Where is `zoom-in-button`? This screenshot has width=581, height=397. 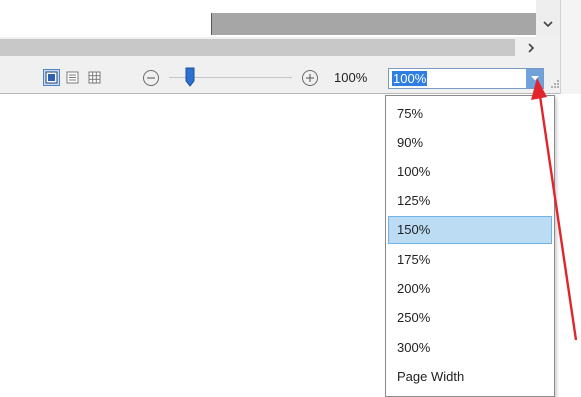 zoom-in-button is located at coordinates (310, 78).